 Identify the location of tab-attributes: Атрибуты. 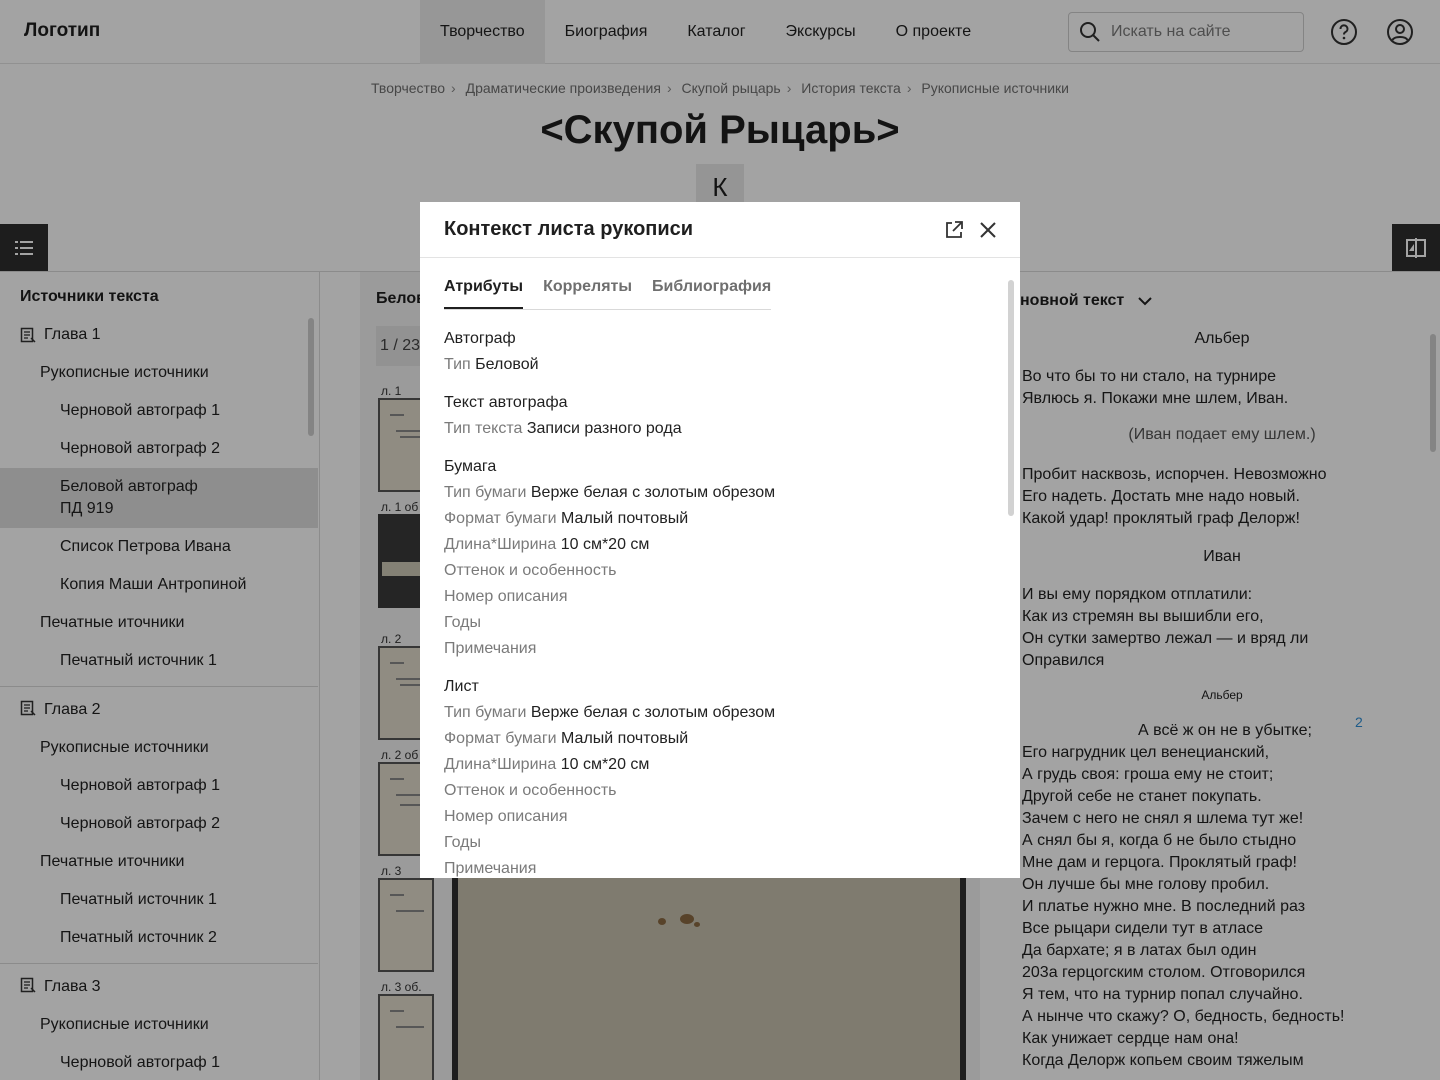
(484, 293).